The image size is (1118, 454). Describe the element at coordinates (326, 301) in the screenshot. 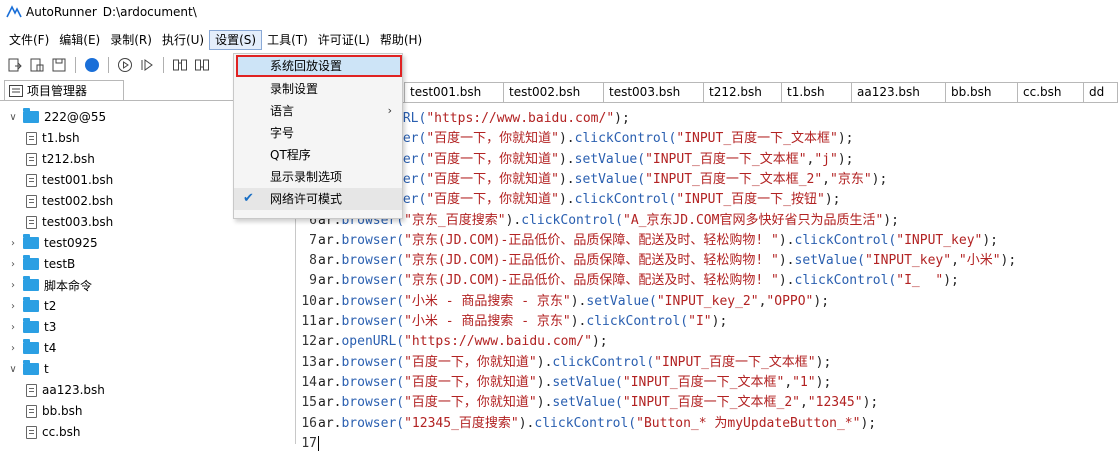

I see `code-token: ar` at that location.